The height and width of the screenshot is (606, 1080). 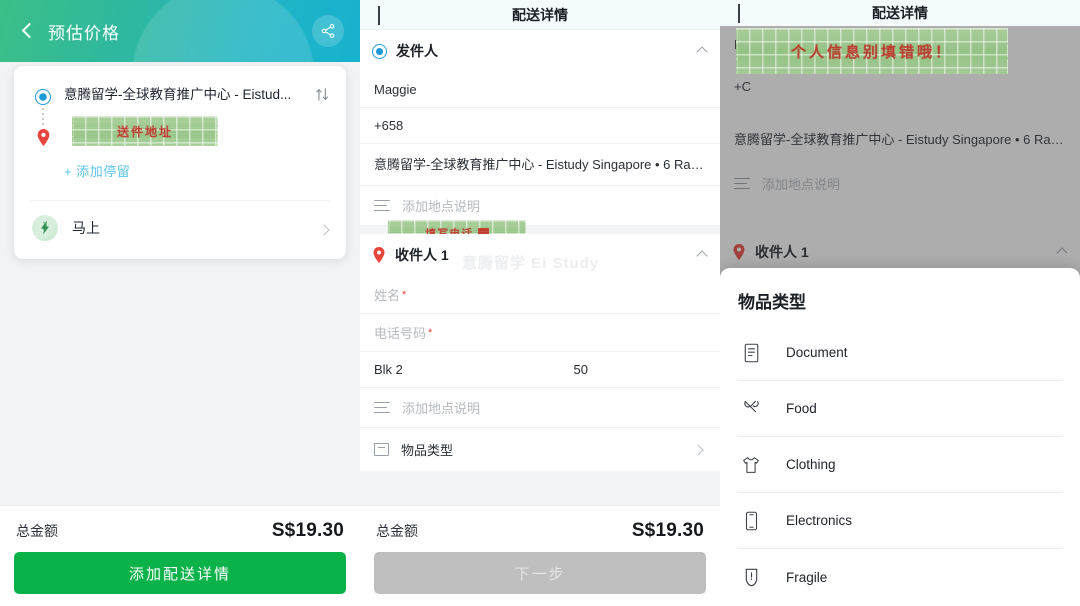 What do you see at coordinates (751, 465) in the screenshot?
I see `clothing-icon` at bounding box center [751, 465].